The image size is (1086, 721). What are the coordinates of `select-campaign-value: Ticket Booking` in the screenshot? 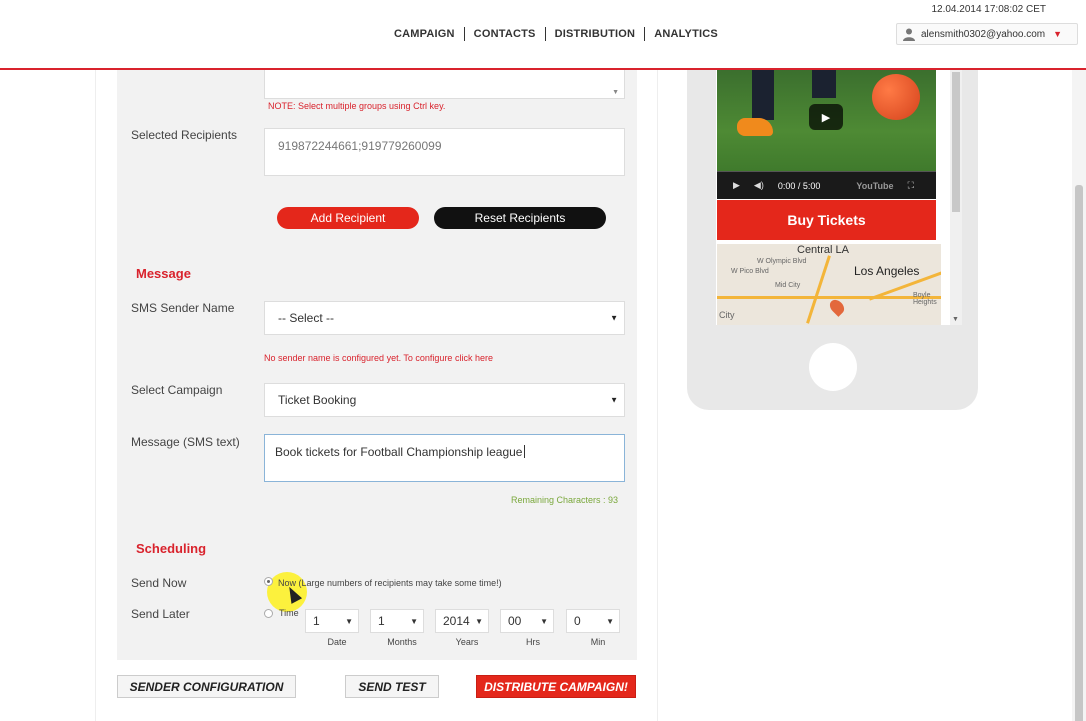 It's located at (317, 400).